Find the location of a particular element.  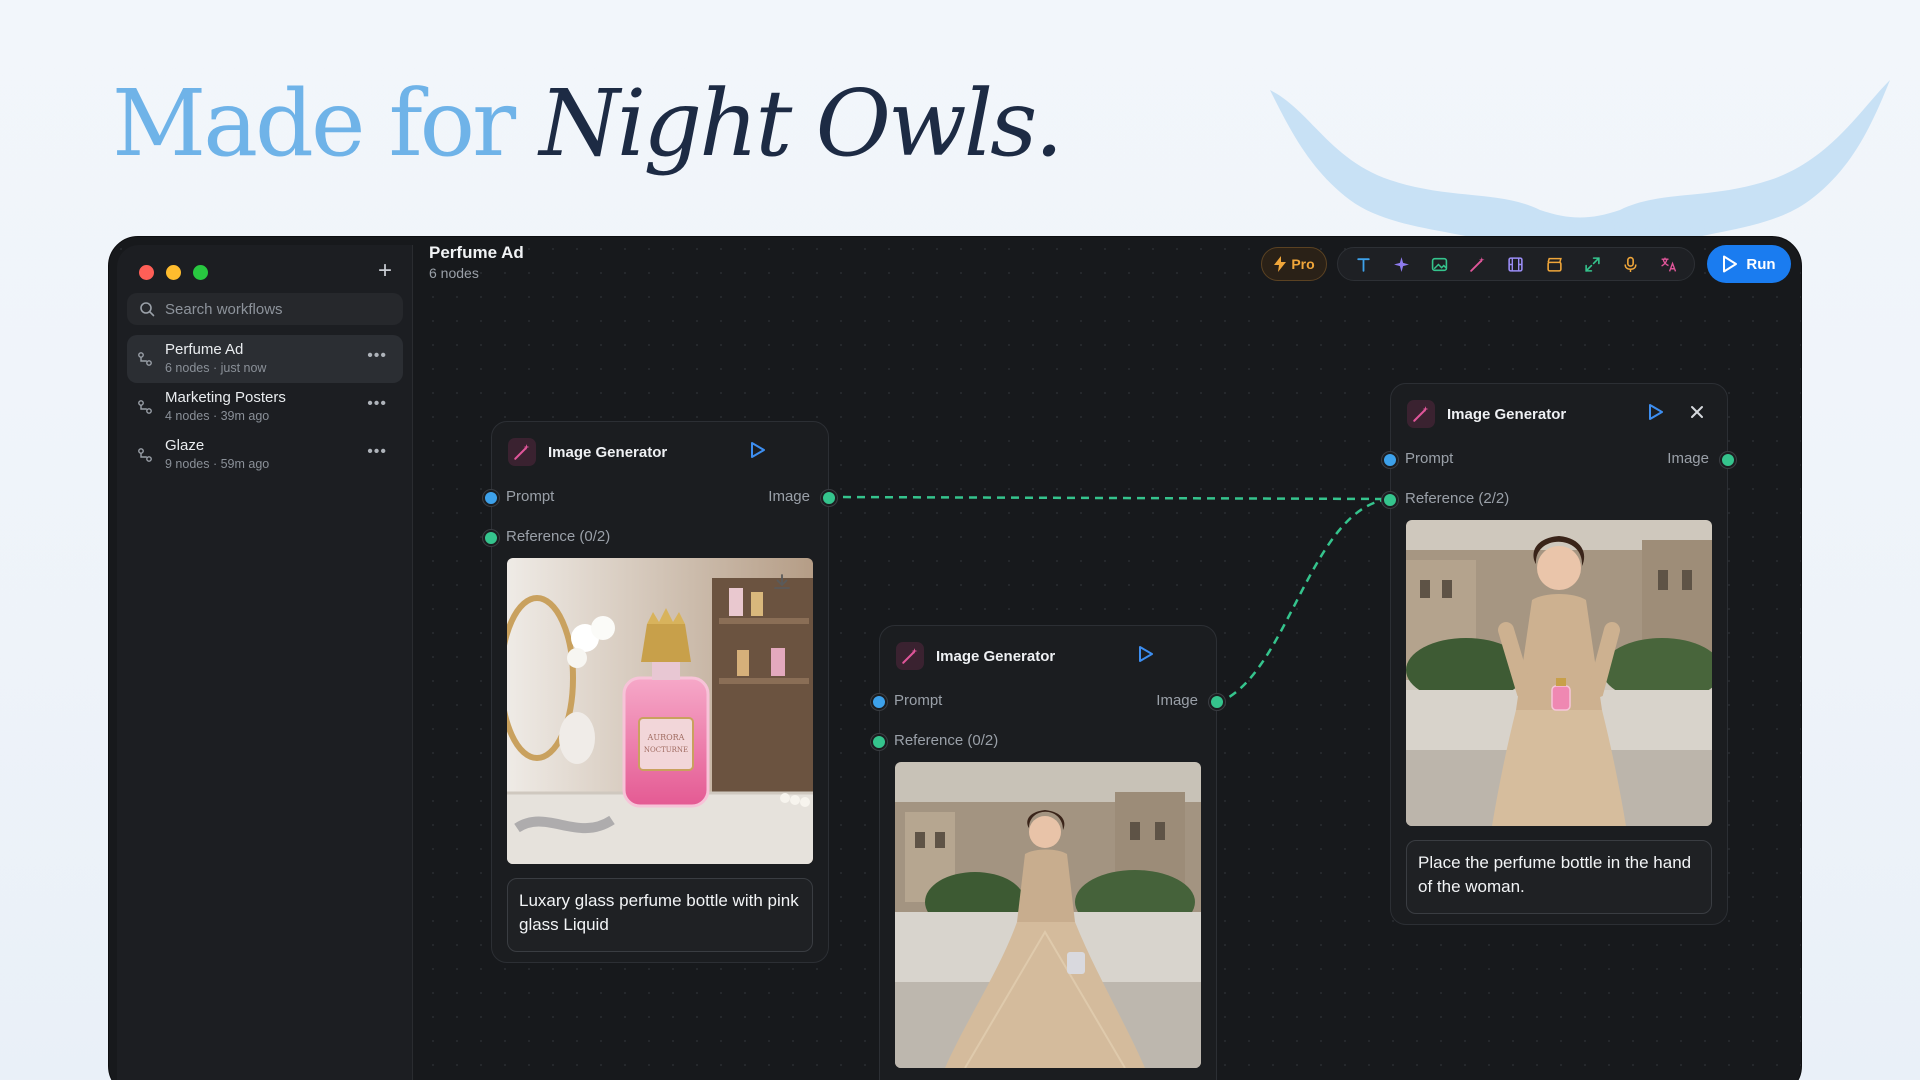

workflow-item-glaze: Glaze 9 nodes · 59m ago ••• is located at coordinates (265, 455).